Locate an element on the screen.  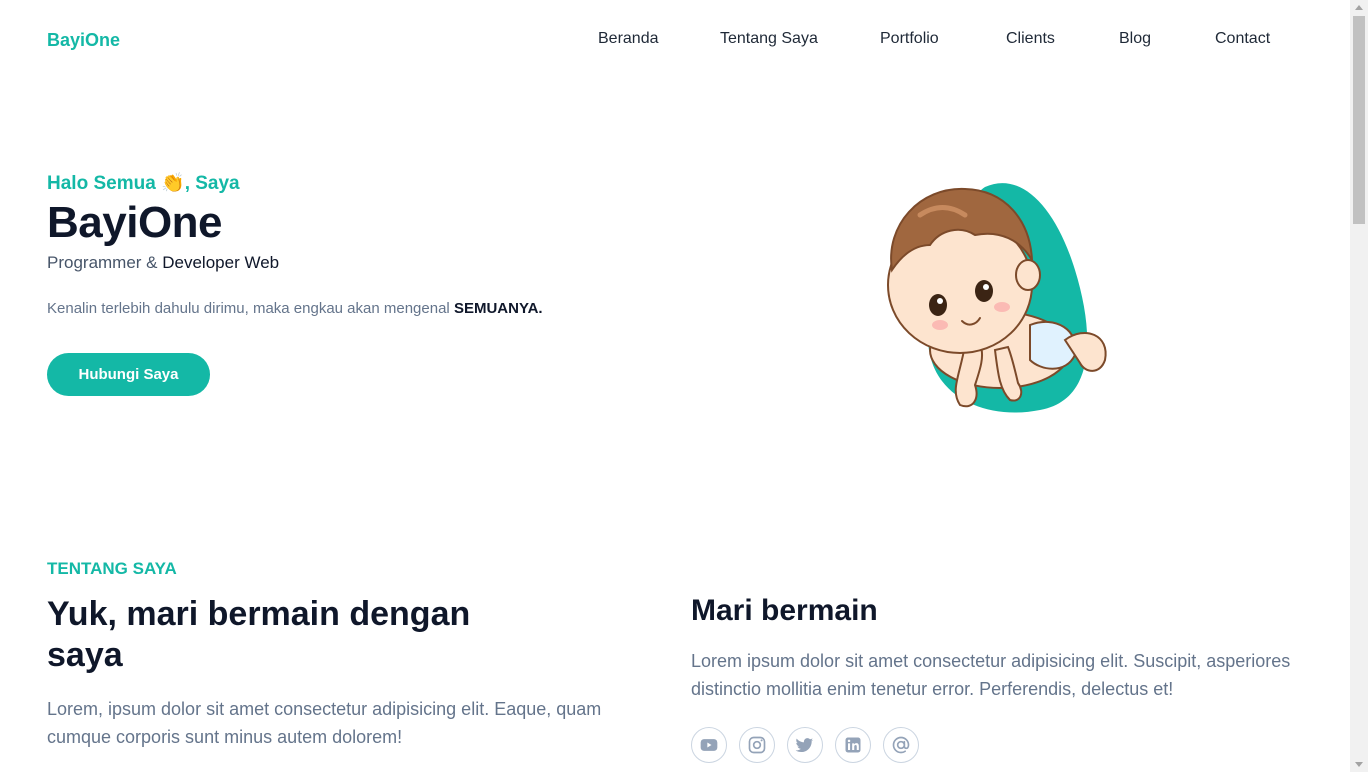
twitter-link is located at coordinates (805, 745).